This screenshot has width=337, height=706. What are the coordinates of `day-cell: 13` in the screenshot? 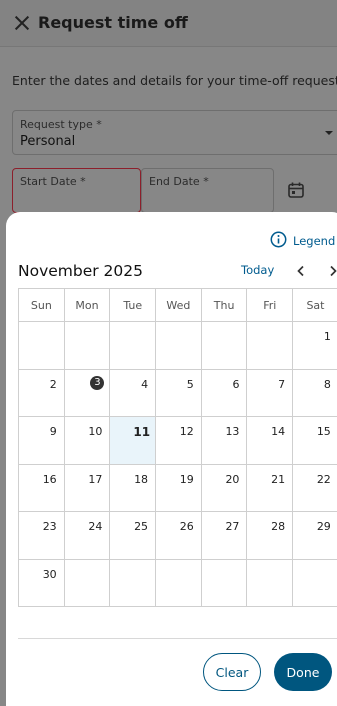 It's located at (224, 441).